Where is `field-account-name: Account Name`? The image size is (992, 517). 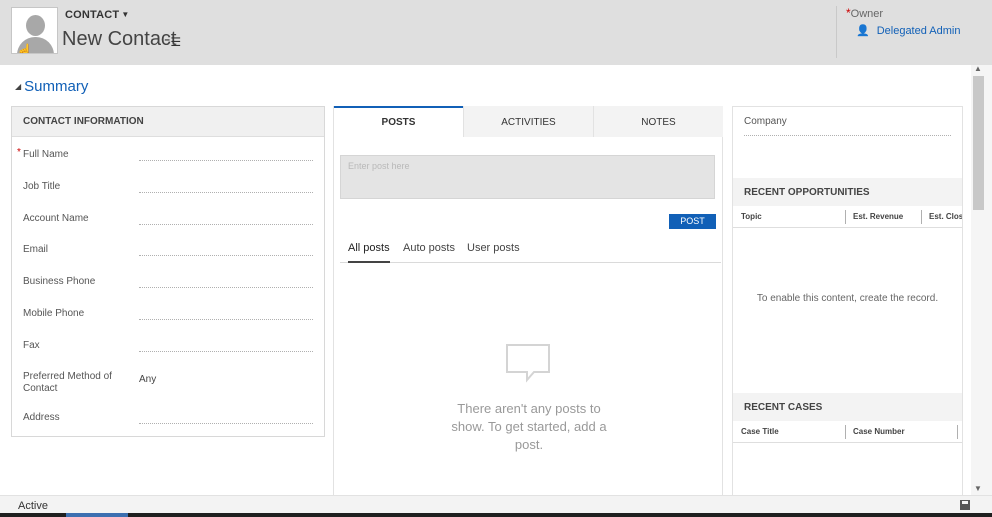 field-account-name: Account Name is located at coordinates (168, 228).